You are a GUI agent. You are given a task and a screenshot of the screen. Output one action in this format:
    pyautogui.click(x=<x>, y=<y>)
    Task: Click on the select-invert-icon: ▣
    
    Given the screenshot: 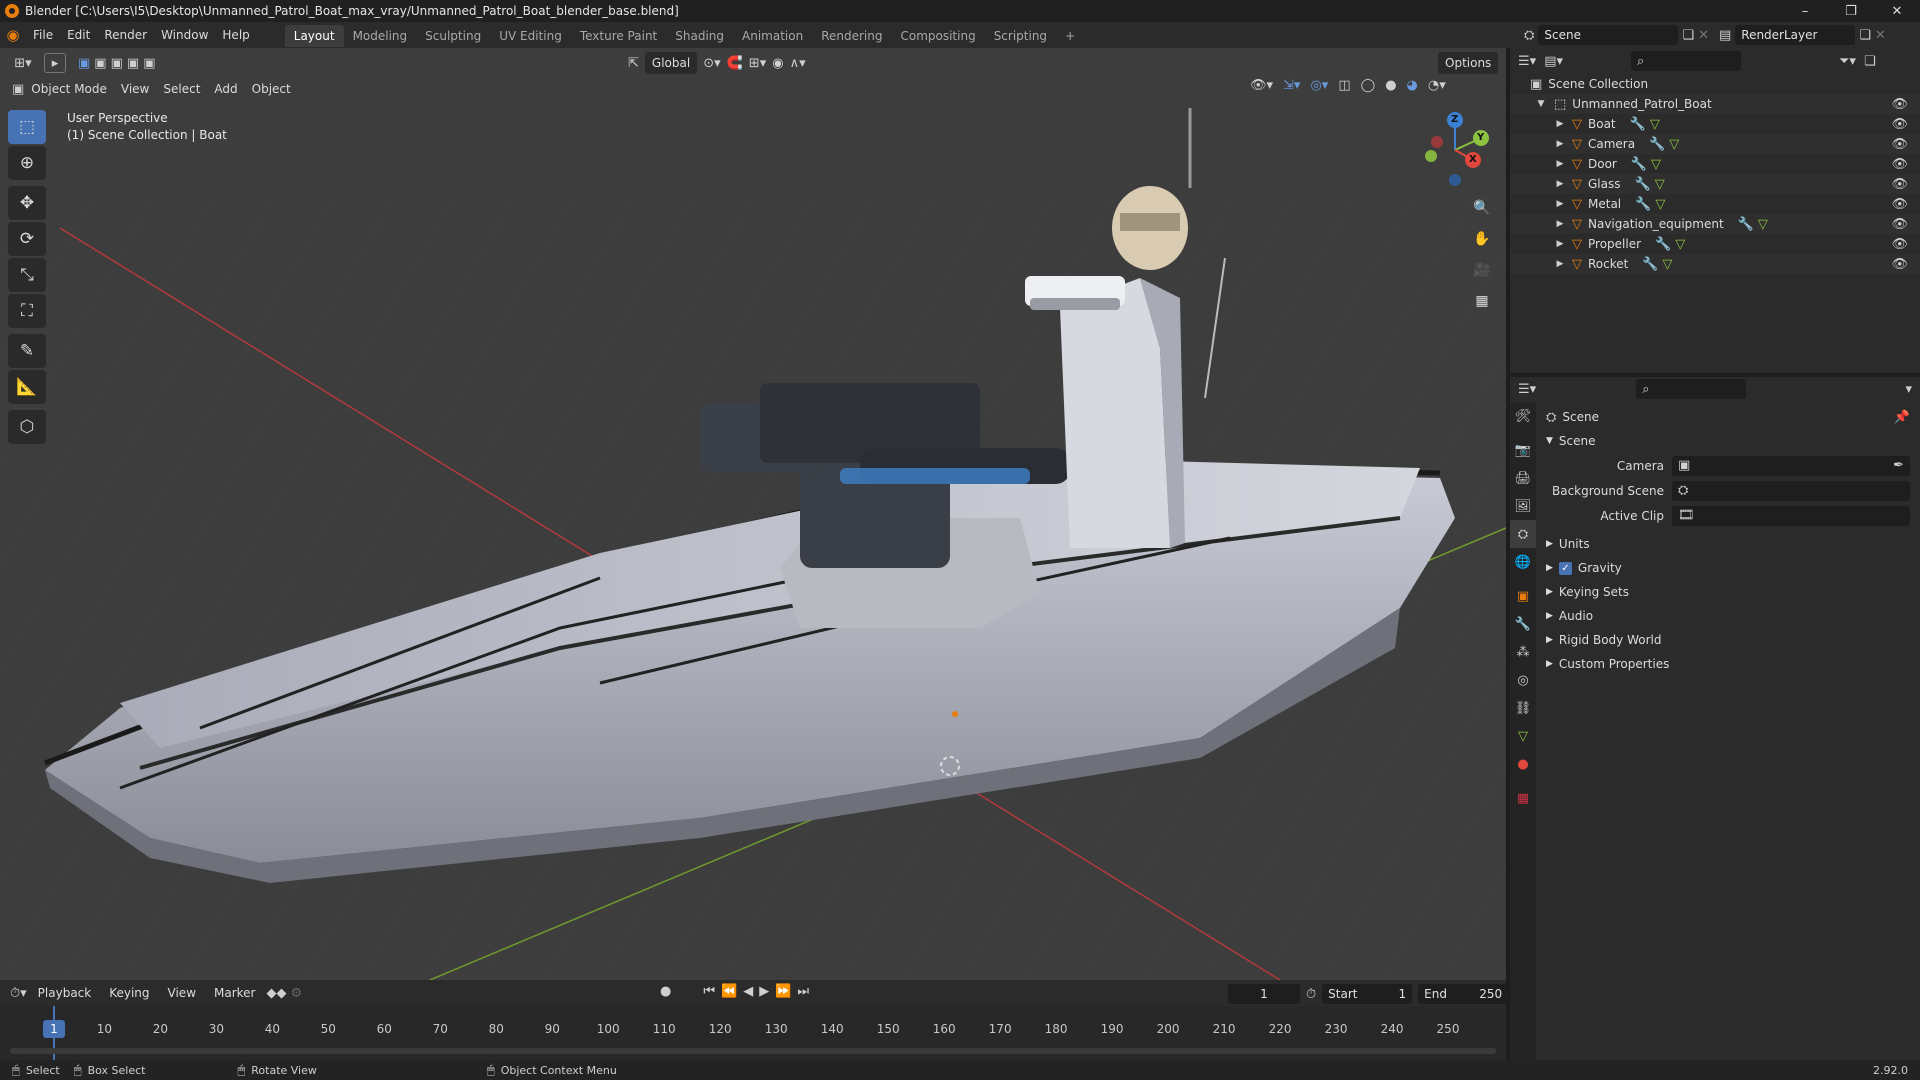 What is the action you would take?
    pyautogui.click(x=133, y=63)
    